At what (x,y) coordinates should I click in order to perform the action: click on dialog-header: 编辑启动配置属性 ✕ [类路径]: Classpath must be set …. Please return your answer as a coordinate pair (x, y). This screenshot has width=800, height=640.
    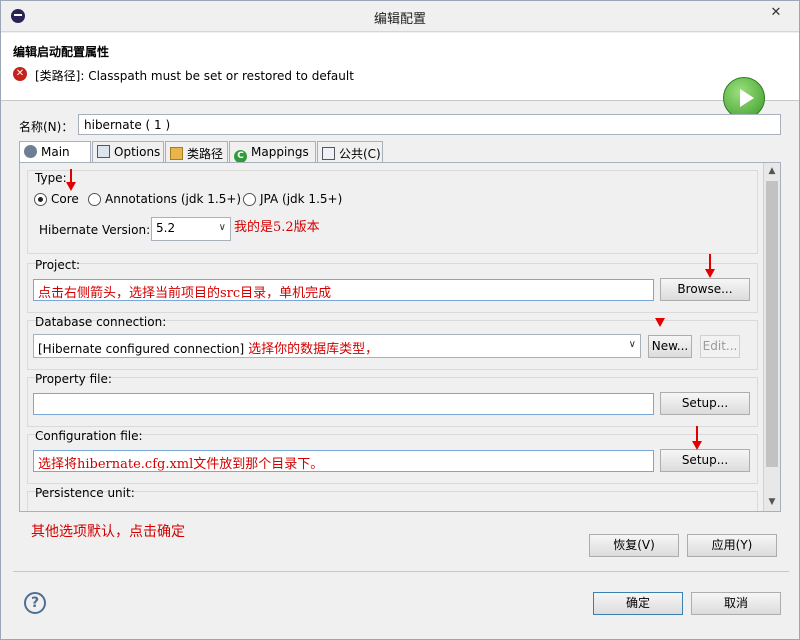
    Looking at the image, I should click on (400, 76).